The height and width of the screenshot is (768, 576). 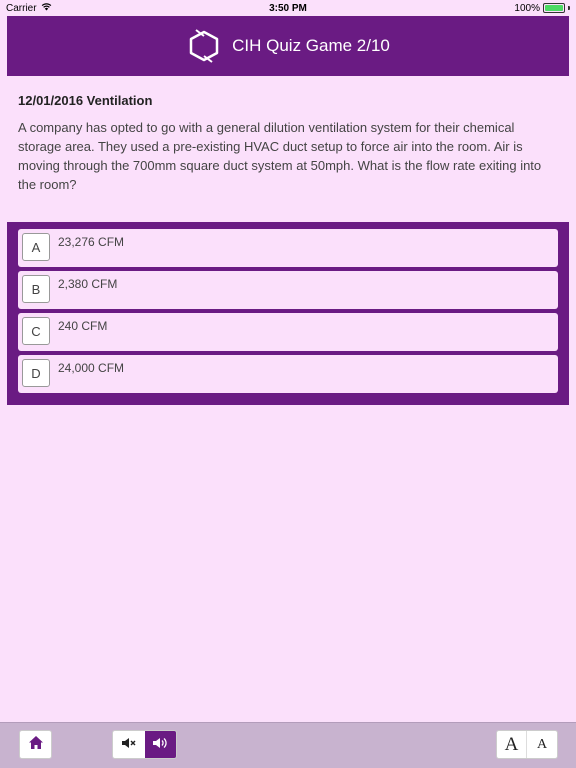 I want to click on answer-letter: C, so click(x=36, y=331).